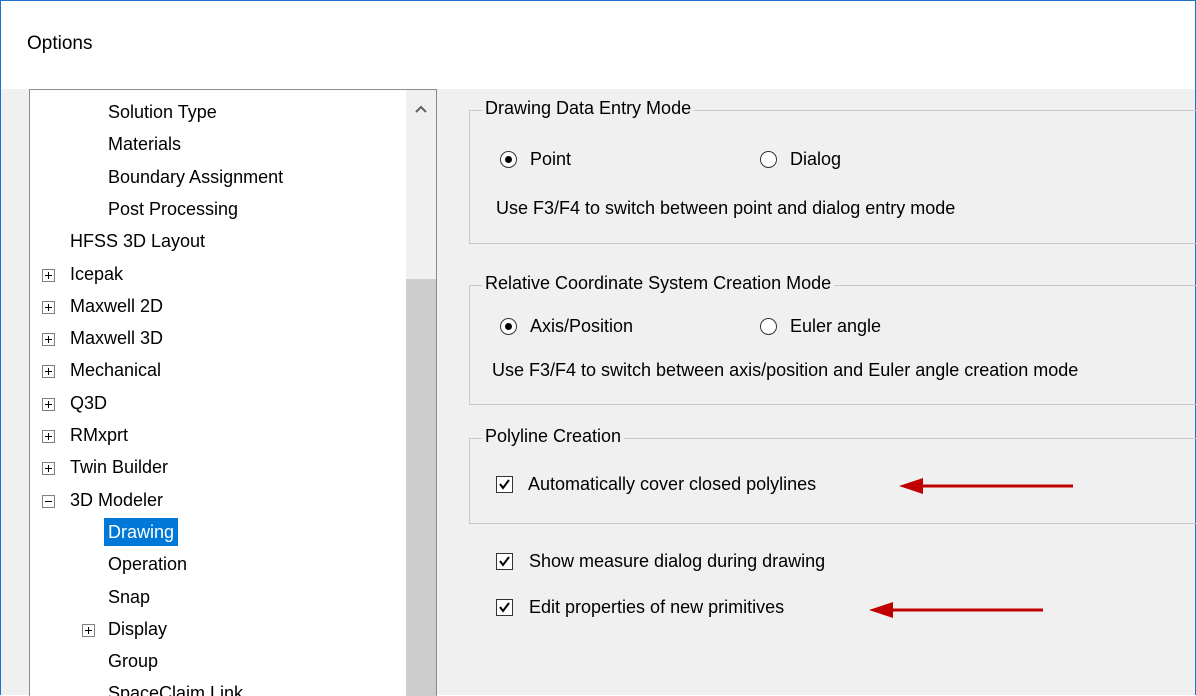 The width and height of the screenshot is (1196, 696). I want to click on tree-item: Boundary Assignment, so click(195, 177).